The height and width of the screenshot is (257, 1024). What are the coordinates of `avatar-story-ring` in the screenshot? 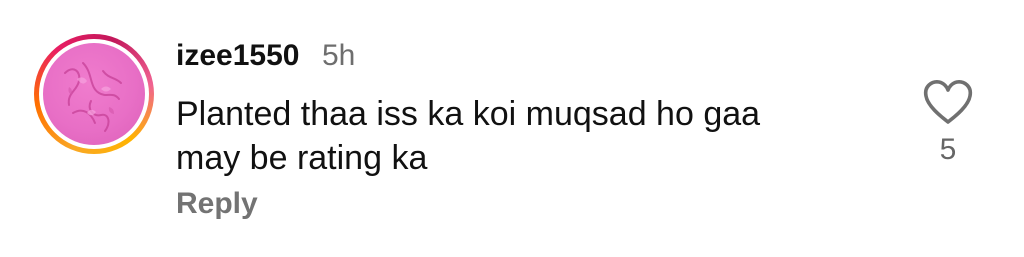 It's located at (94, 94).